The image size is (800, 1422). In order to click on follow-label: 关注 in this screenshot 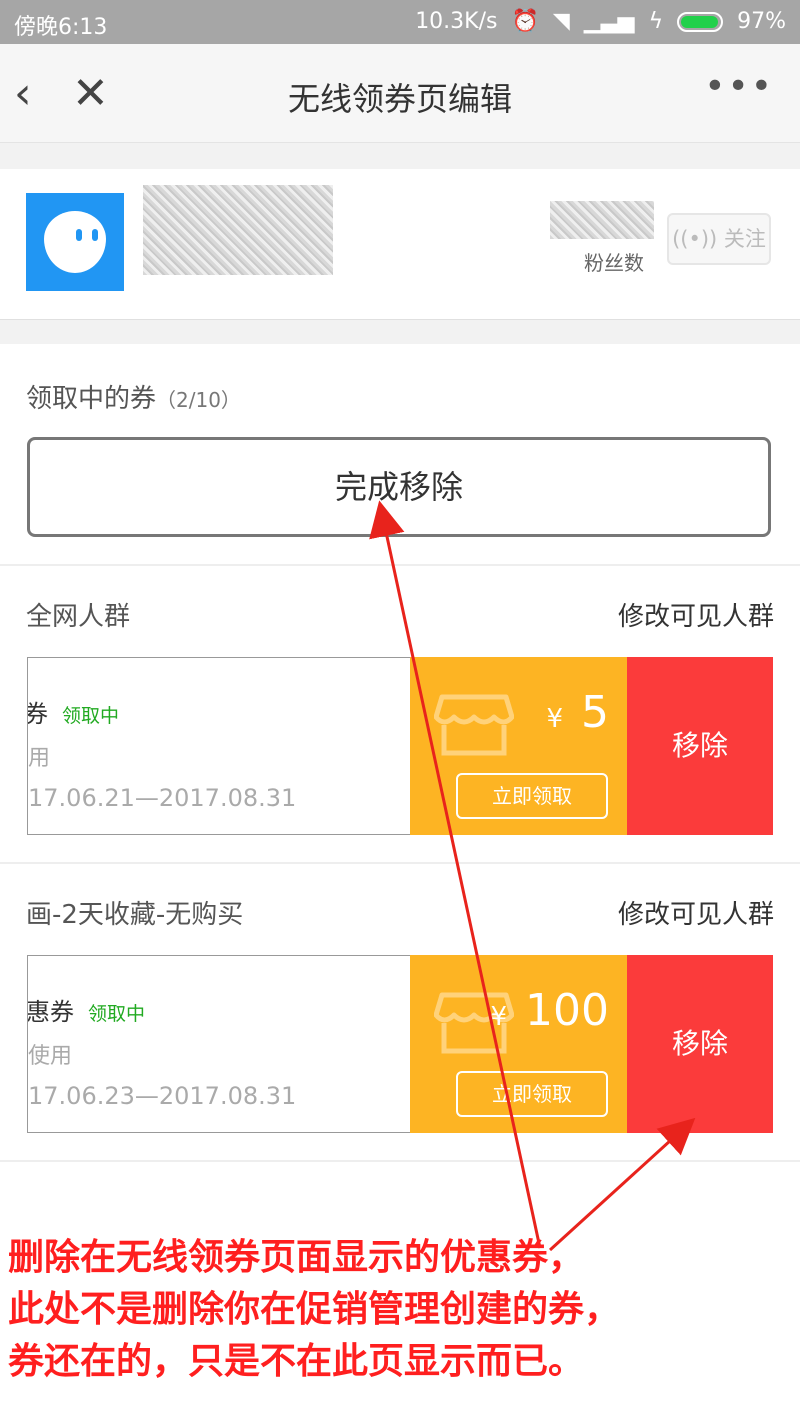, I will do `click(744, 239)`.